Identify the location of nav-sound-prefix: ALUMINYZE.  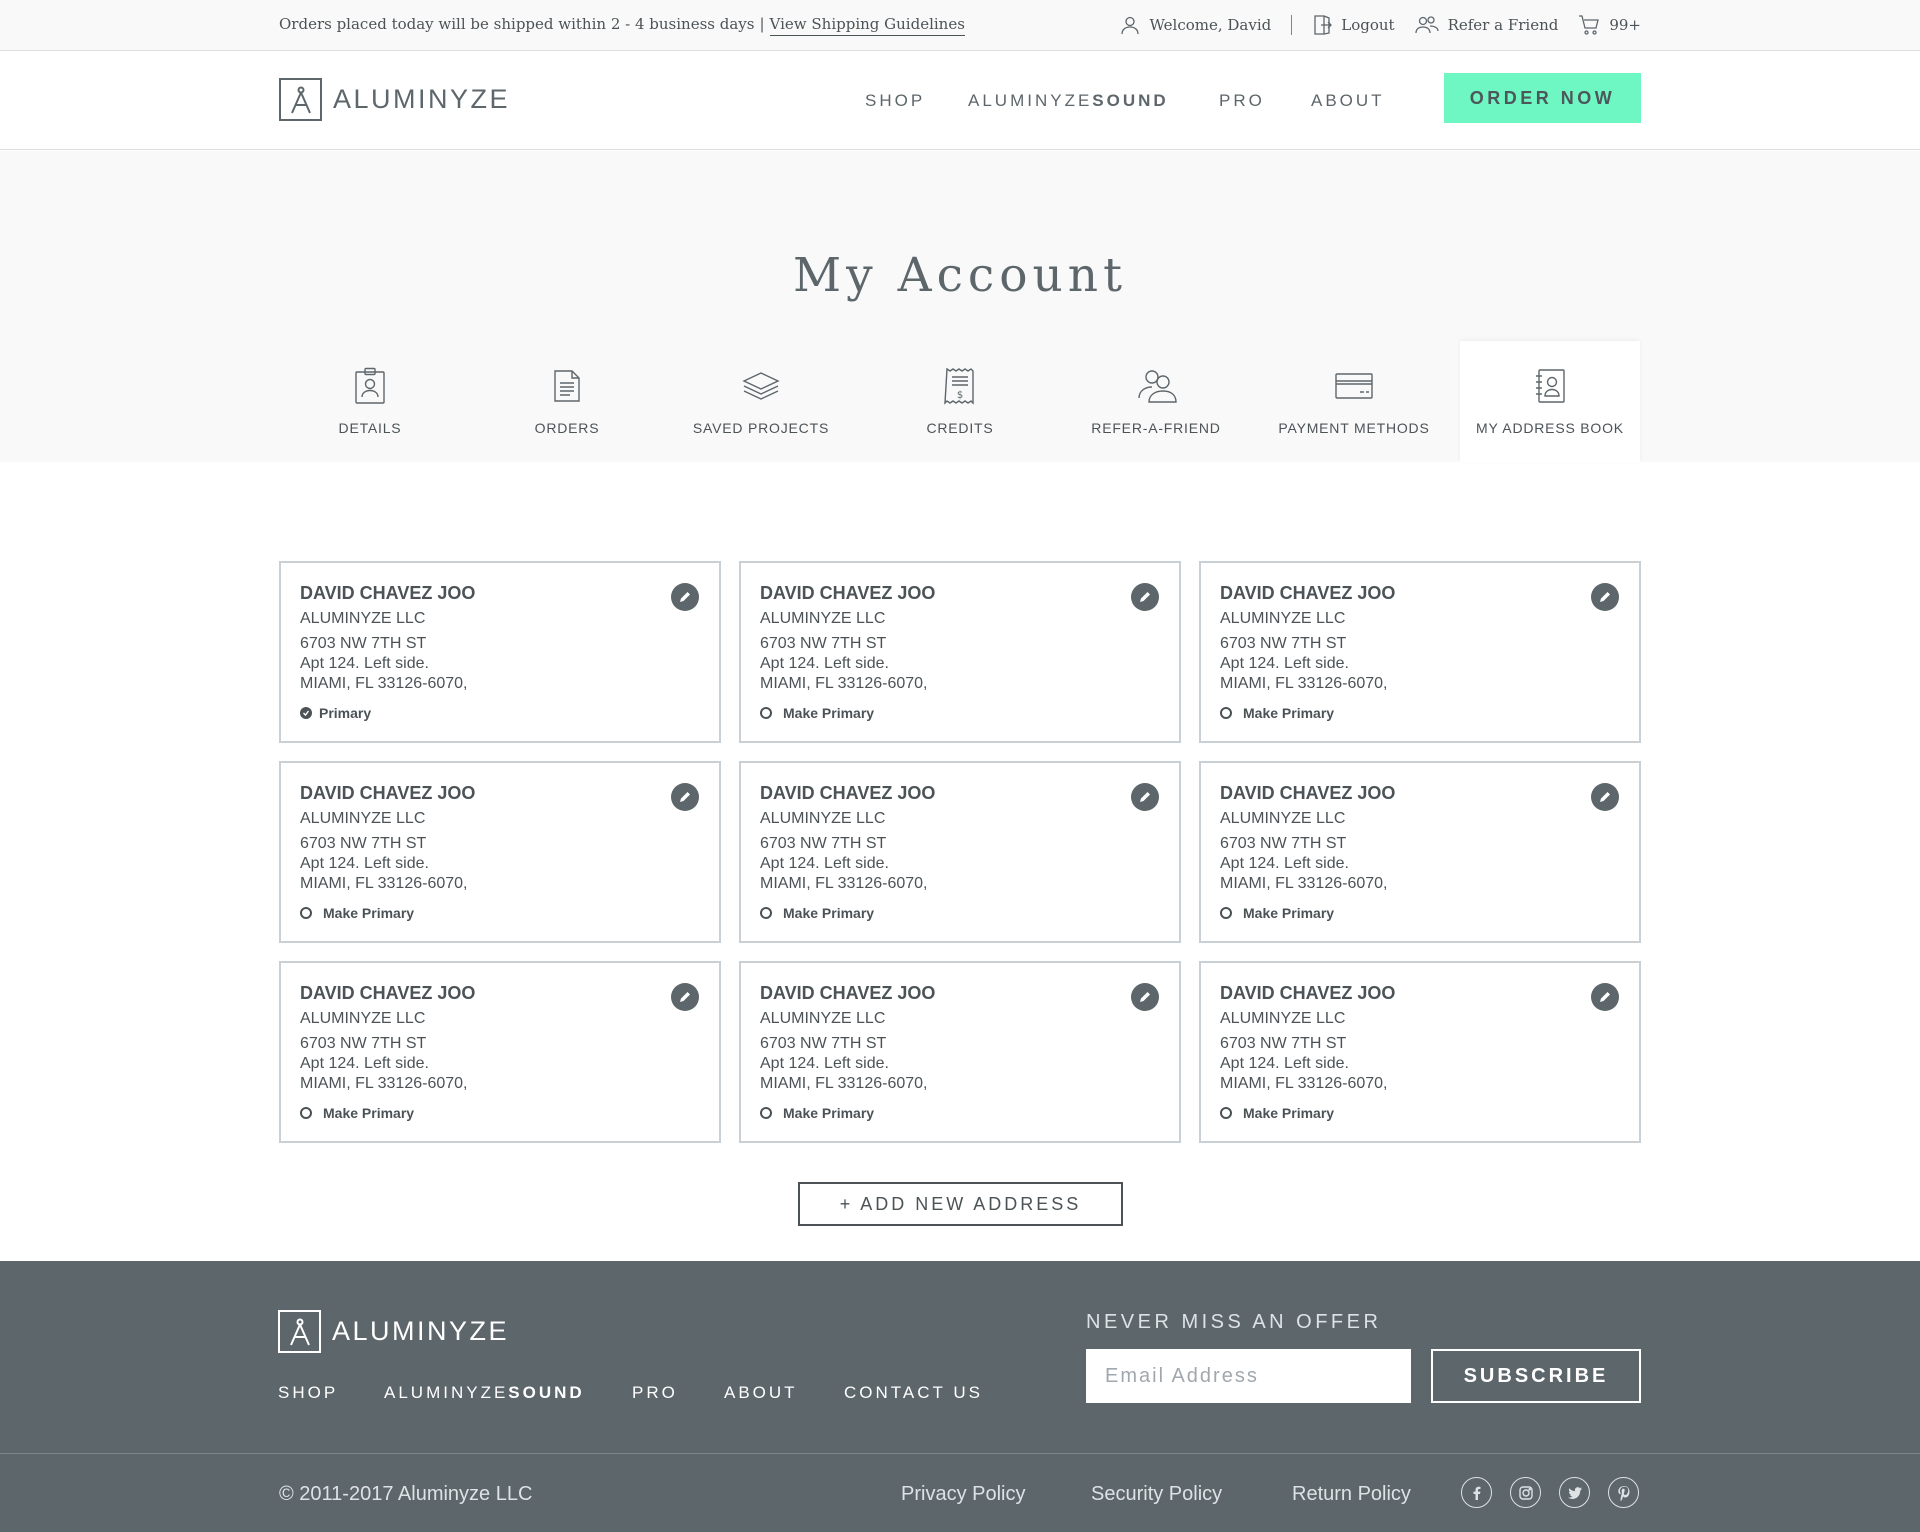
(1030, 100).